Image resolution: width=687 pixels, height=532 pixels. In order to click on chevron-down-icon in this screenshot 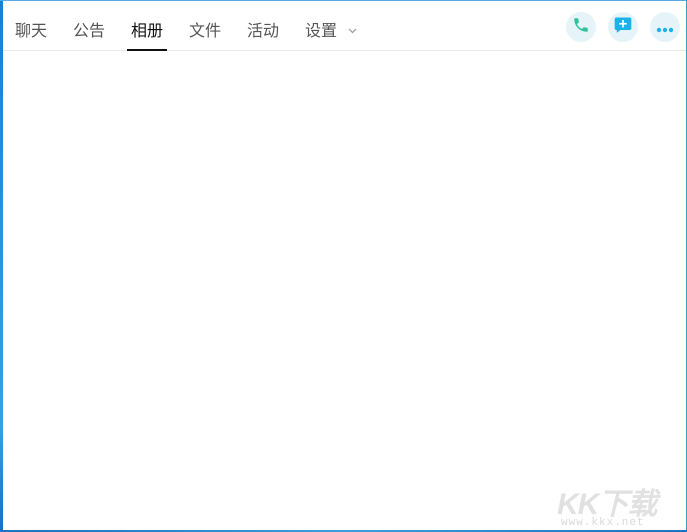, I will do `click(352, 28)`.